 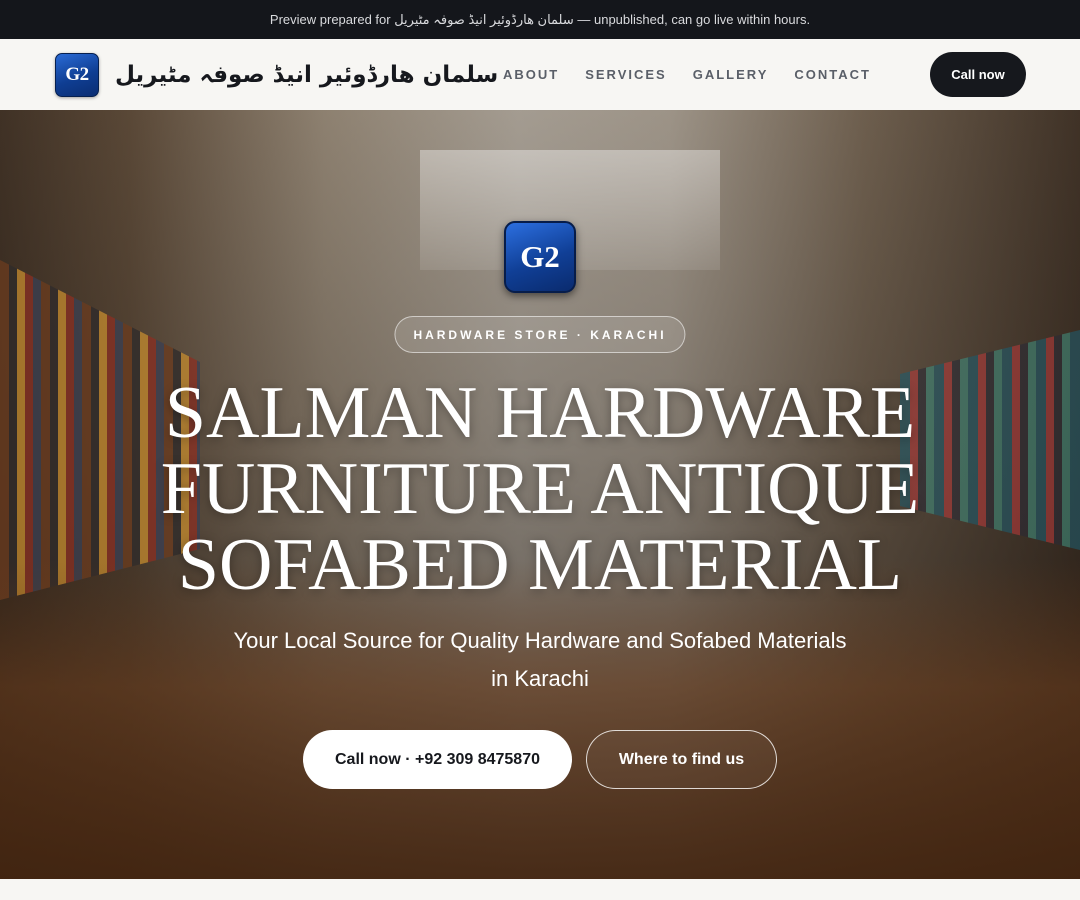 I want to click on hero-where-to-find-us-button: Where to find us, so click(x=681, y=759).